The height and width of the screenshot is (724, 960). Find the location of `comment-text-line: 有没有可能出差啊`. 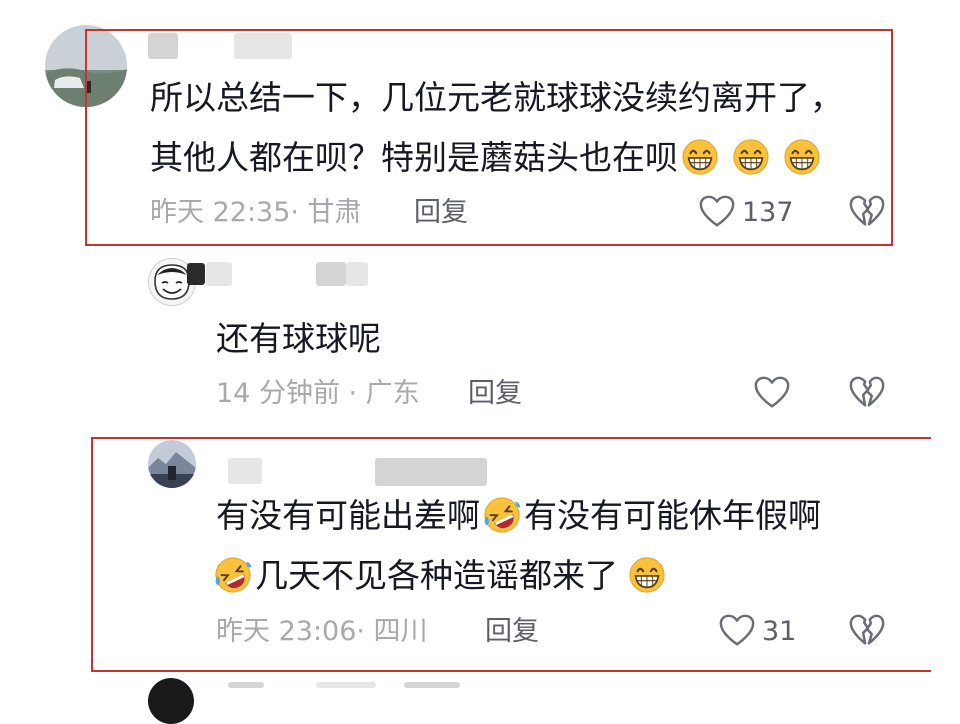

comment-text-line: 有没有可能出差啊 is located at coordinates (348, 515).